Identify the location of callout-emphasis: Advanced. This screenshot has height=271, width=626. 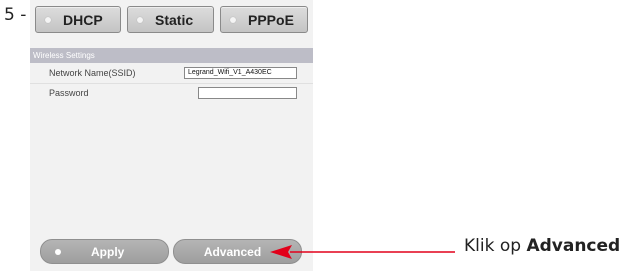
(573, 246).